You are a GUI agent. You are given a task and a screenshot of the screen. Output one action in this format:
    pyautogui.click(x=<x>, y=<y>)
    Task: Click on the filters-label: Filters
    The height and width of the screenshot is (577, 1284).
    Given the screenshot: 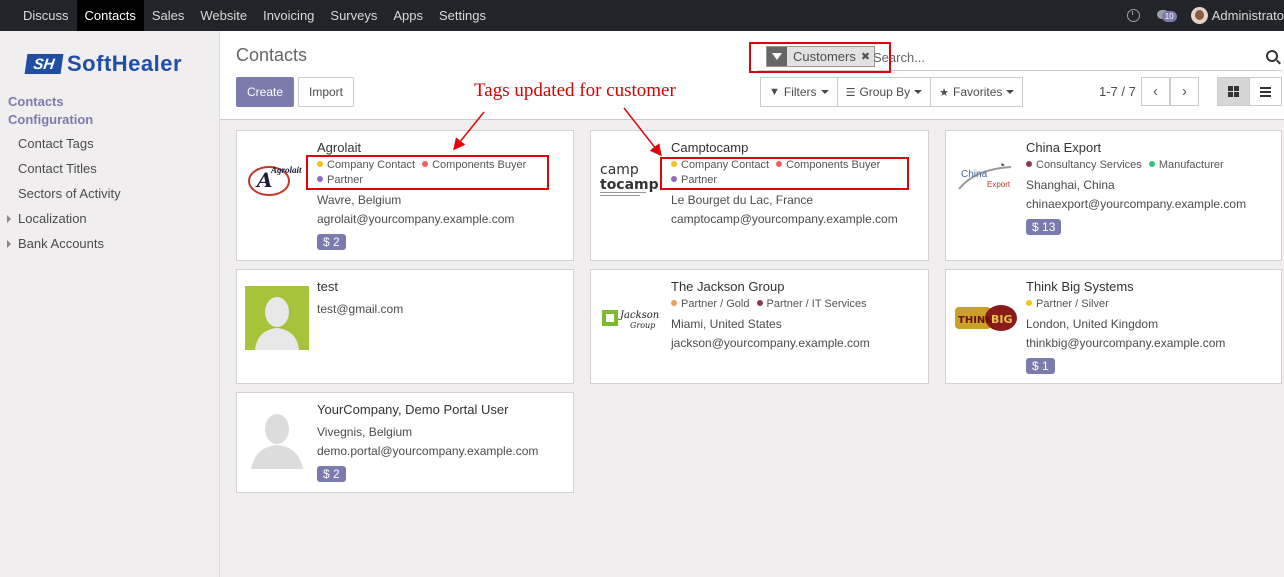 What is the action you would take?
    pyautogui.click(x=800, y=92)
    